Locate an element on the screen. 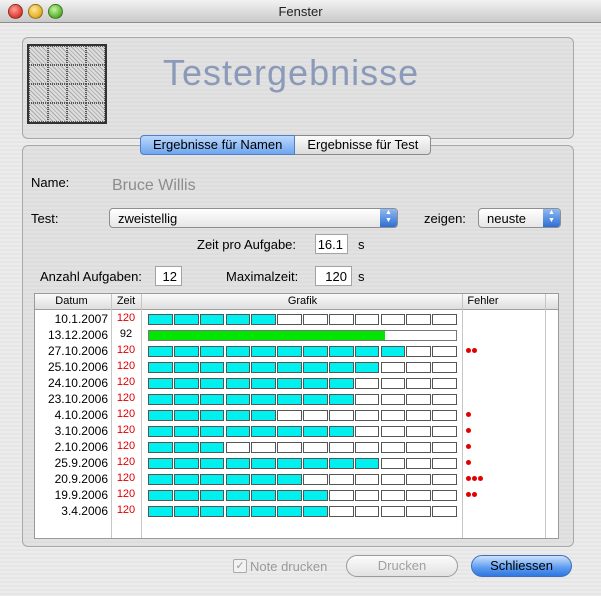 This screenshot has width=601, height=596. test-label: Test: is located at coordinates (45, 218).